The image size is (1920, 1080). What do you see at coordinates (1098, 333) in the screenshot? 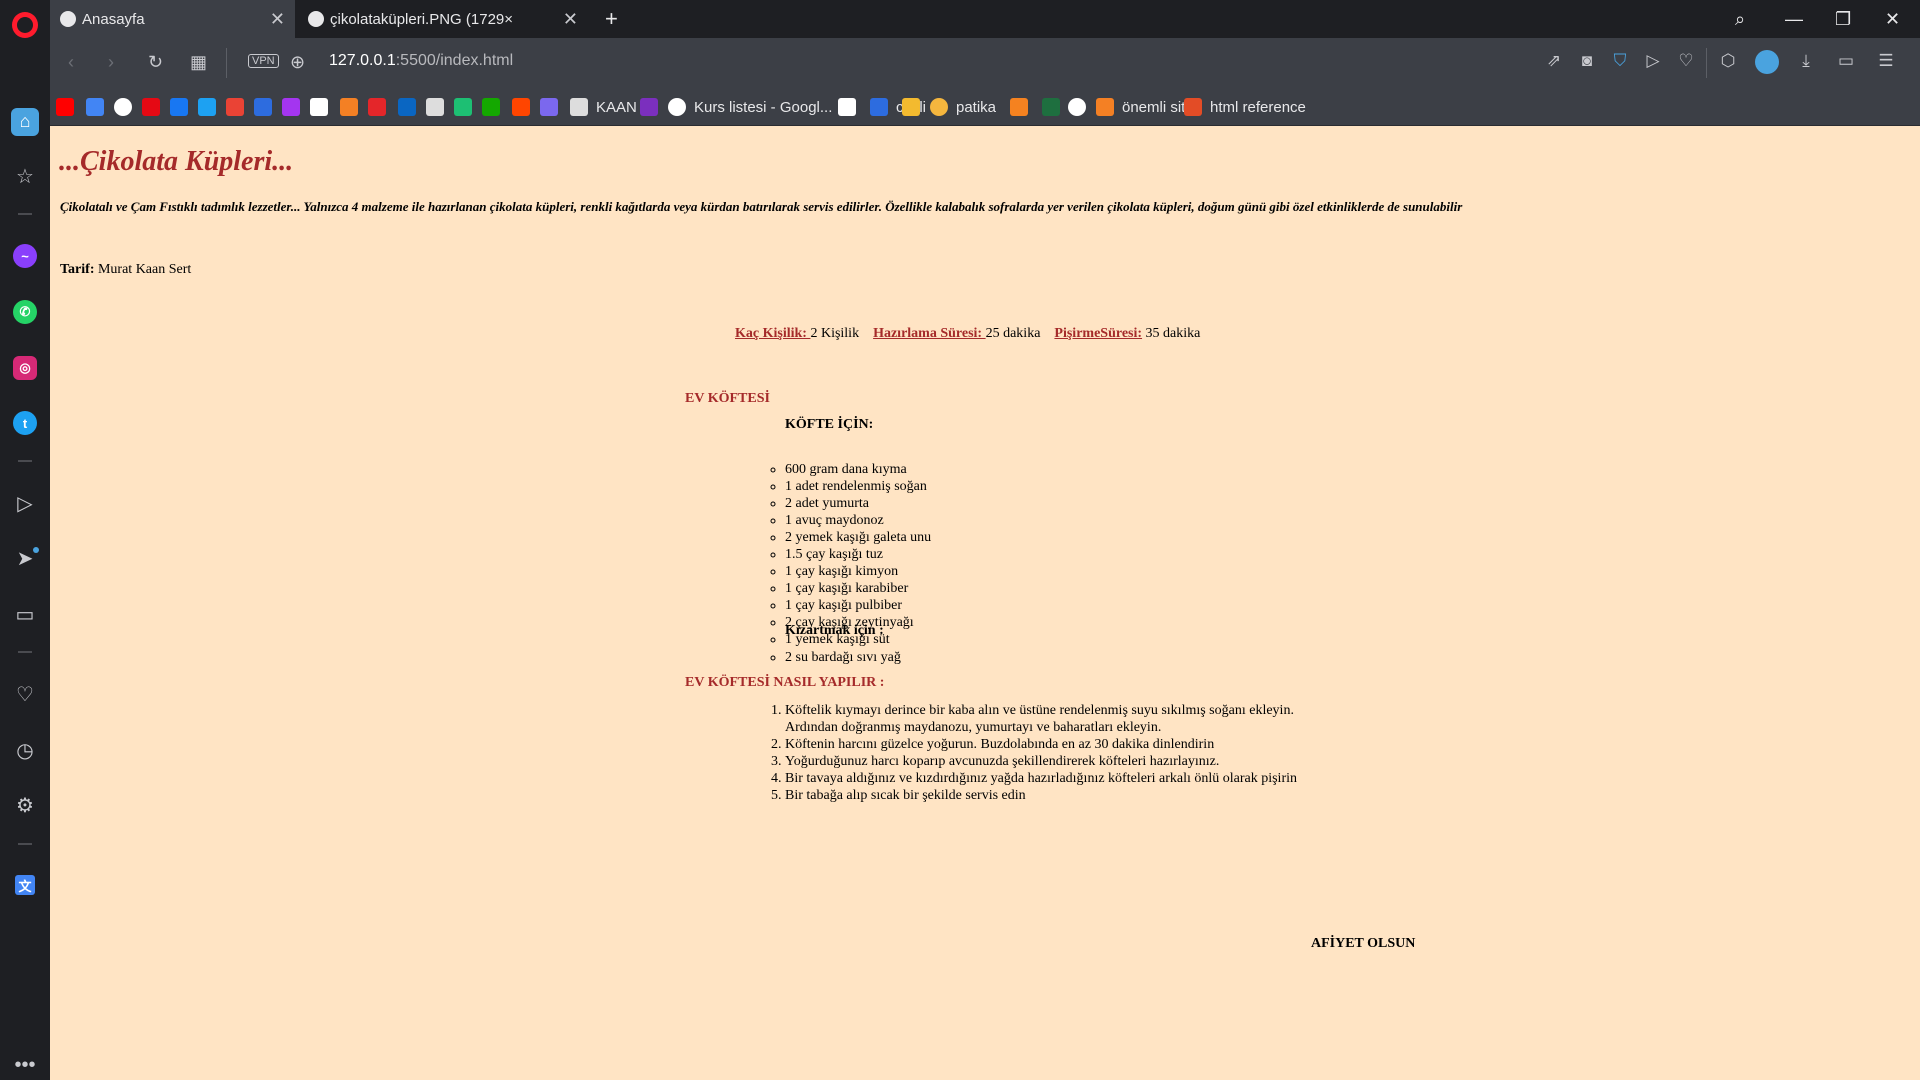
I see `cook-label: PişirmeSüresi:` at bounding box center [1098, 333].